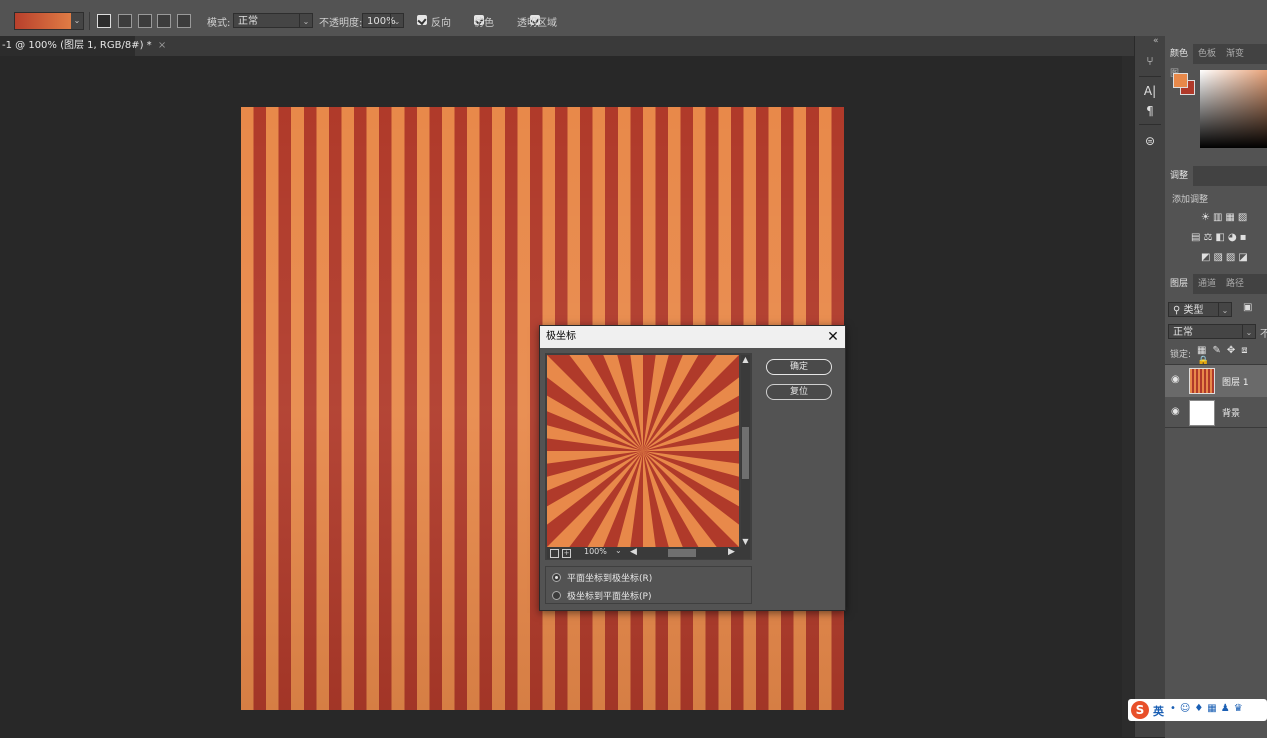 The image size is (1267, 738). I want to click on paragraph-icon: ¶, so click(1150, 111).